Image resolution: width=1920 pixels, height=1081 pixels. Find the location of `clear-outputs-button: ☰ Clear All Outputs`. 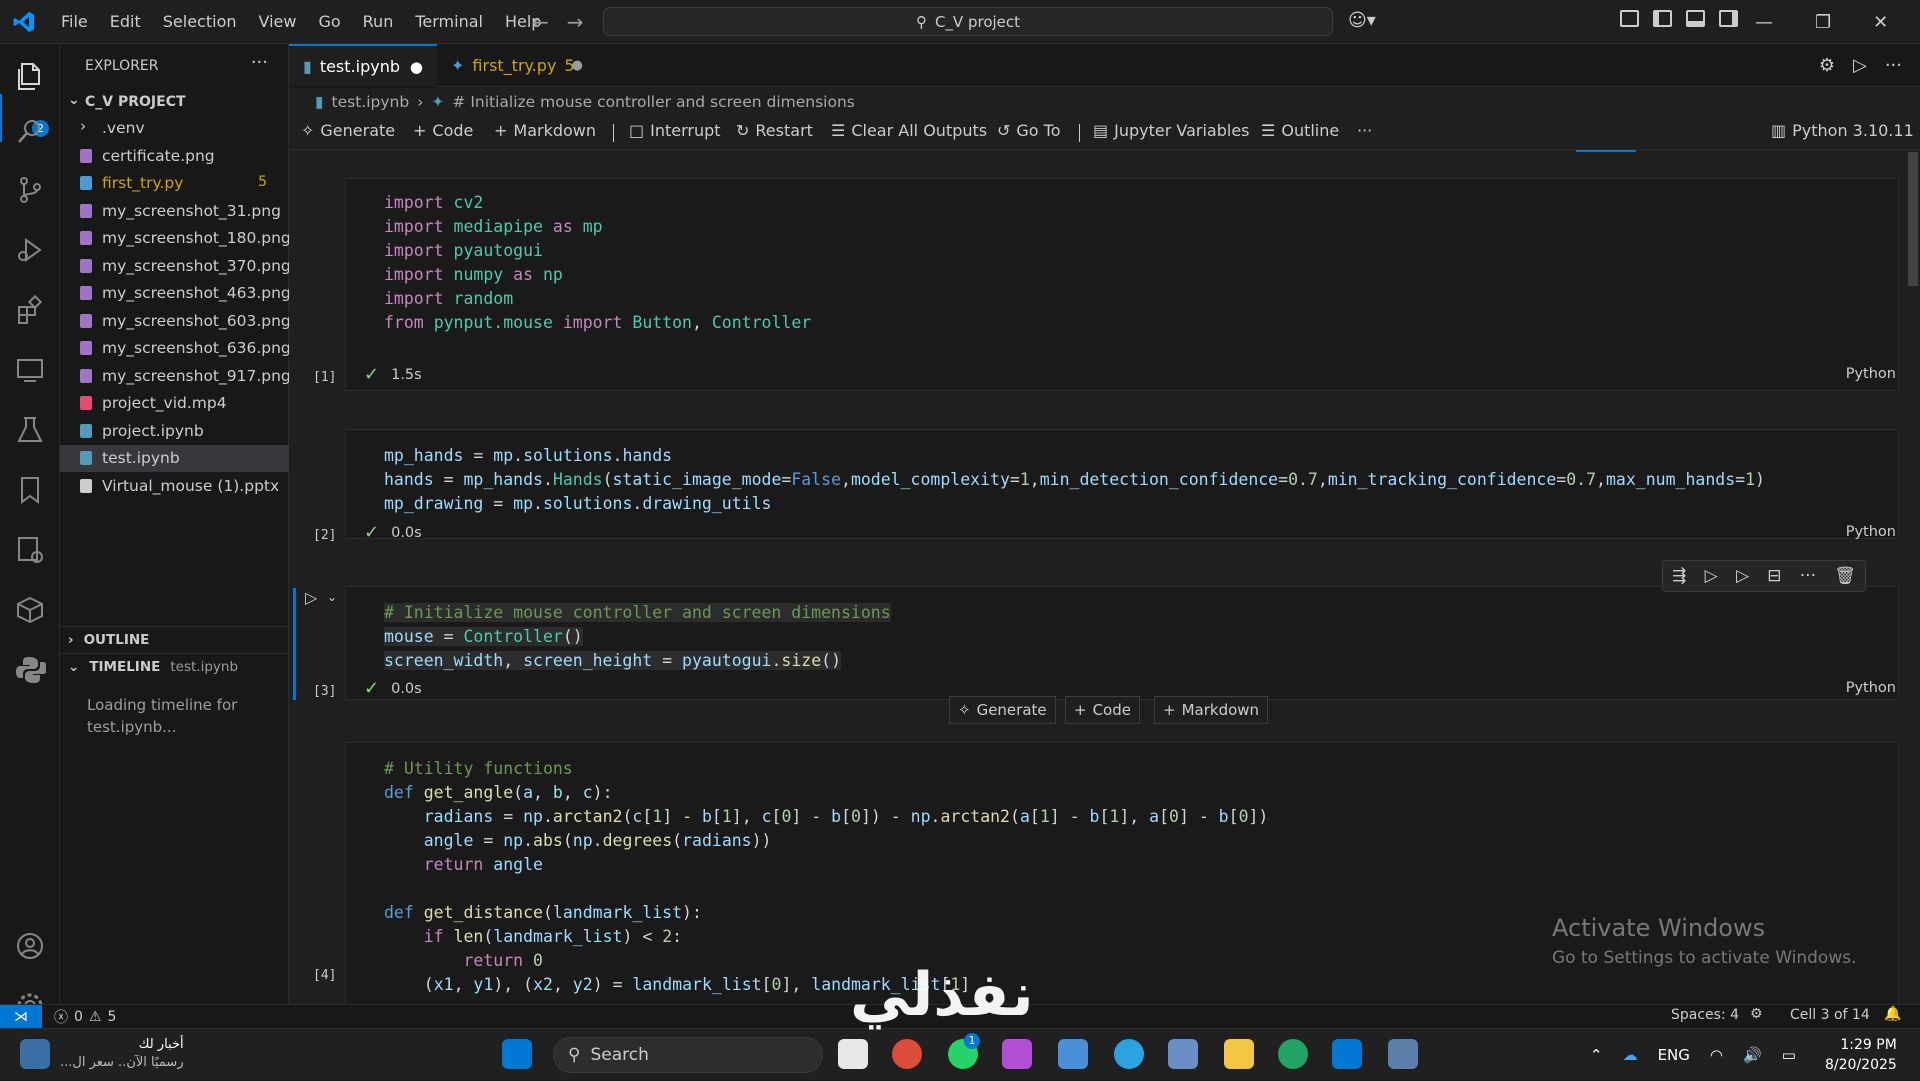

clear-outputs-button: ☰ Clear All Outputs is located at coordinates (909, 130).